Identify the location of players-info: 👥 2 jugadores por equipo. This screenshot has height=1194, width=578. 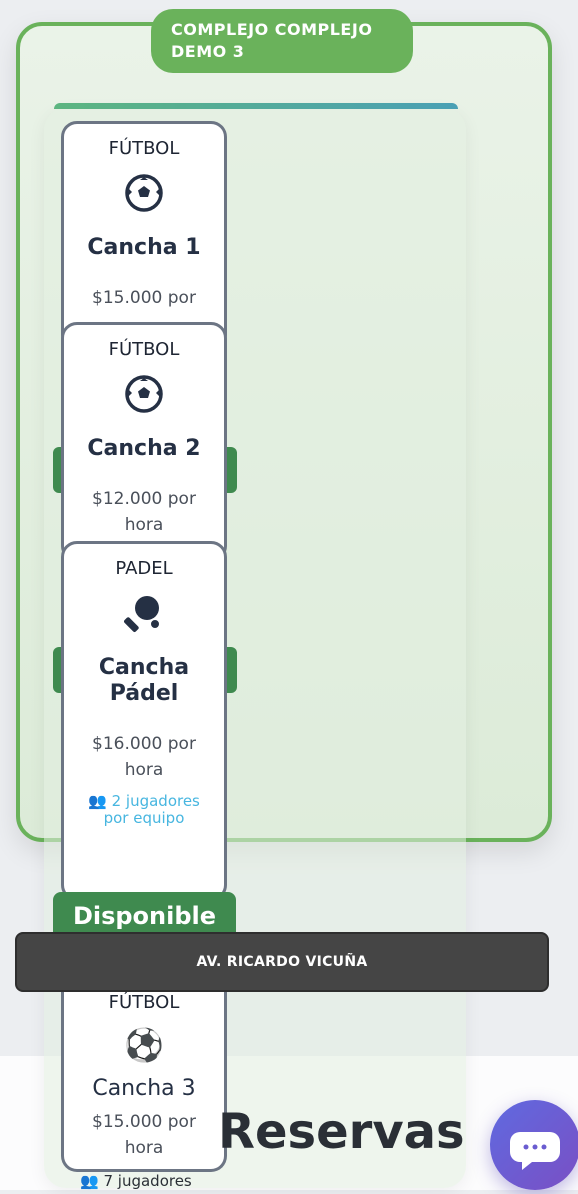
(144, 809).